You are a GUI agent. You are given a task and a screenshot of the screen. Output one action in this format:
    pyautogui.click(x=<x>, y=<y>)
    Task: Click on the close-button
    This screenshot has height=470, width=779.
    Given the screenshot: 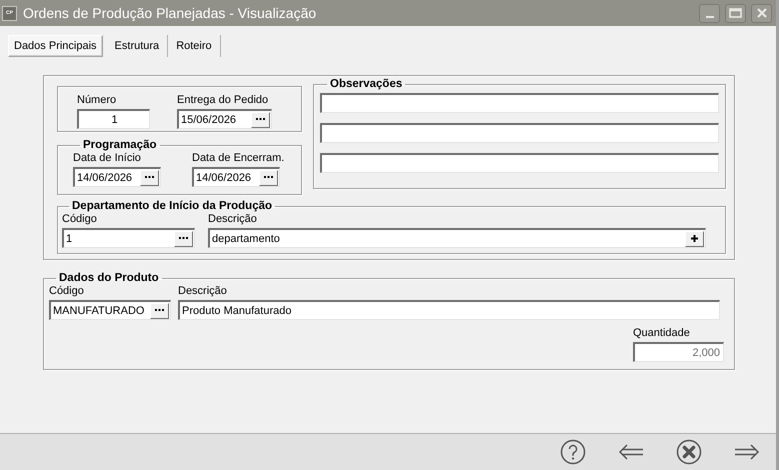 What is the action you would take?
    pyautogui.click(x=761, y=13)
    